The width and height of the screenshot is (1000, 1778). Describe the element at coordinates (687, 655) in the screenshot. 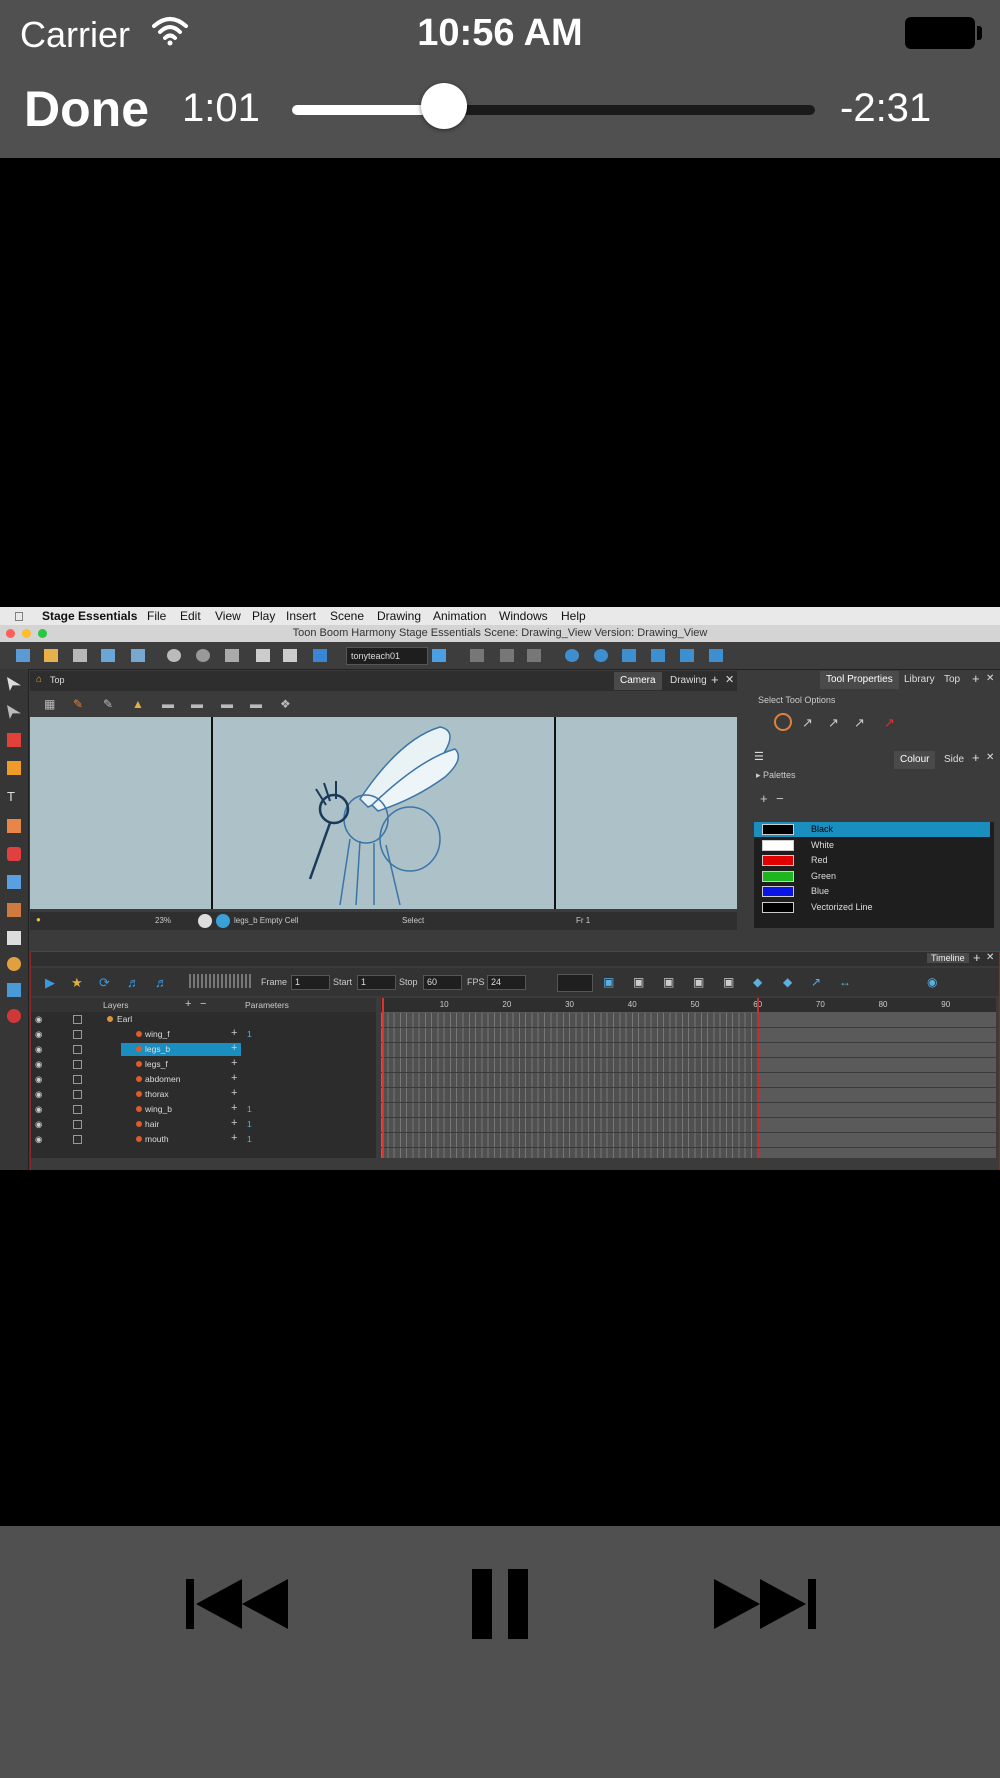

I see `flip-icon` at that location.